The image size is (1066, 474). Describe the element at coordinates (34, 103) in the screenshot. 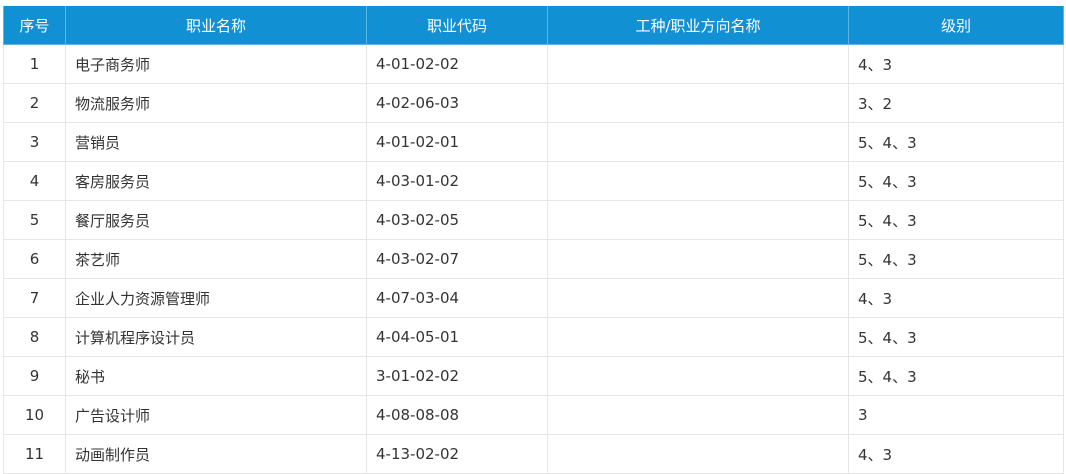

I see `cell-index: 2` at that location.